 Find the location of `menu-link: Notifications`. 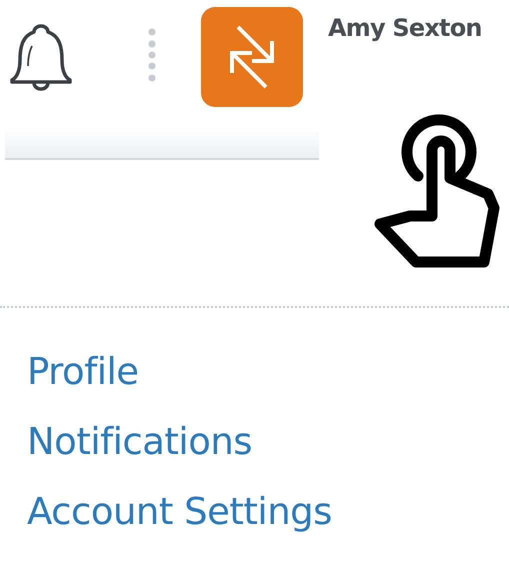

menu-link: Notifications is located at coordinates (139, 442).